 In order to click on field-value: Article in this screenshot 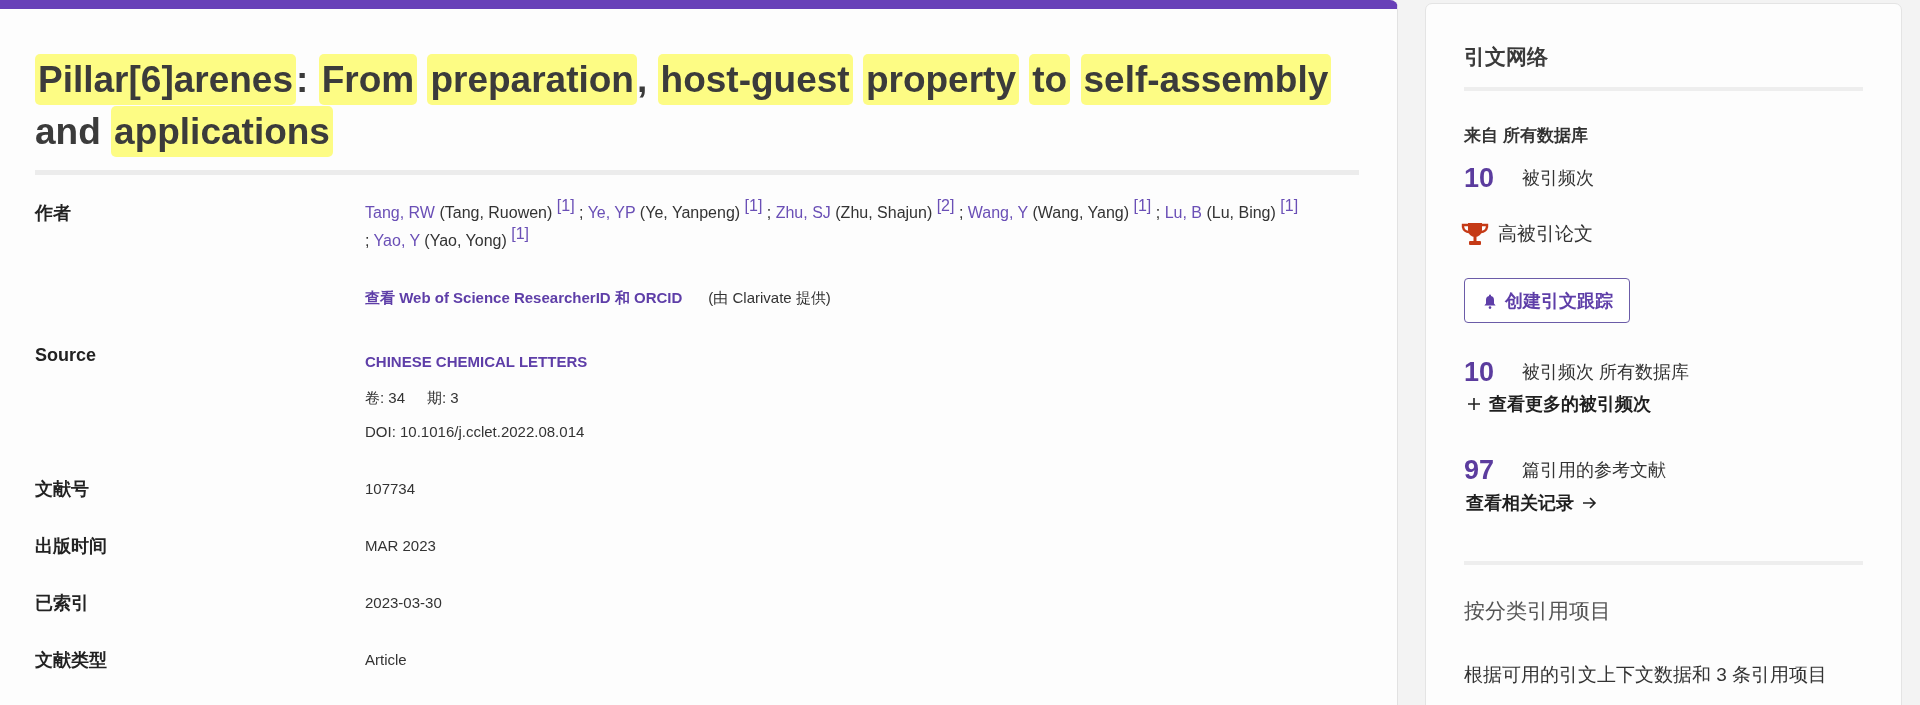, I will do `click(386, 659)`.